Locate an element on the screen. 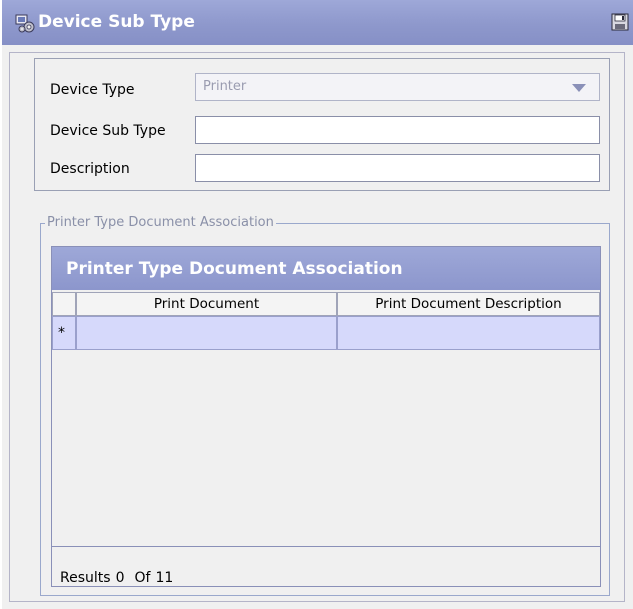 This screenshot has width=633, height=609. description-input is located at coordinates (397, 168).